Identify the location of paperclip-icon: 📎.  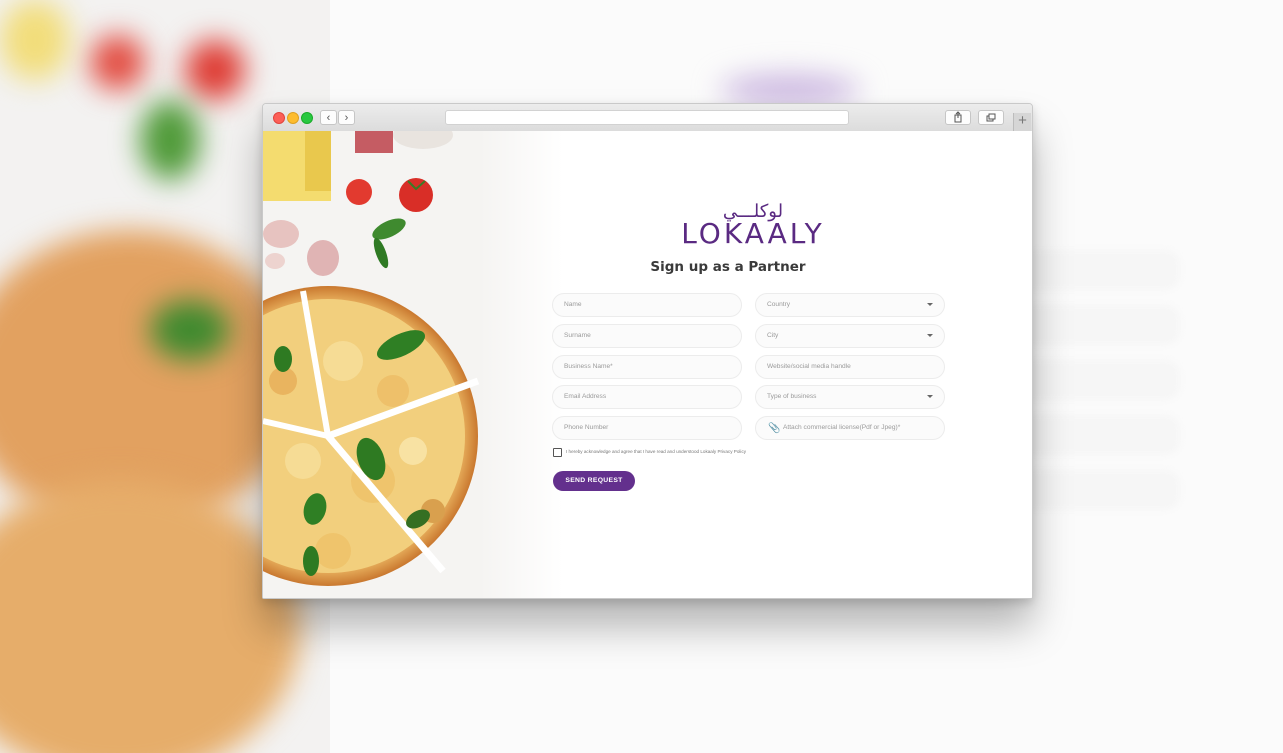
(774, 428).